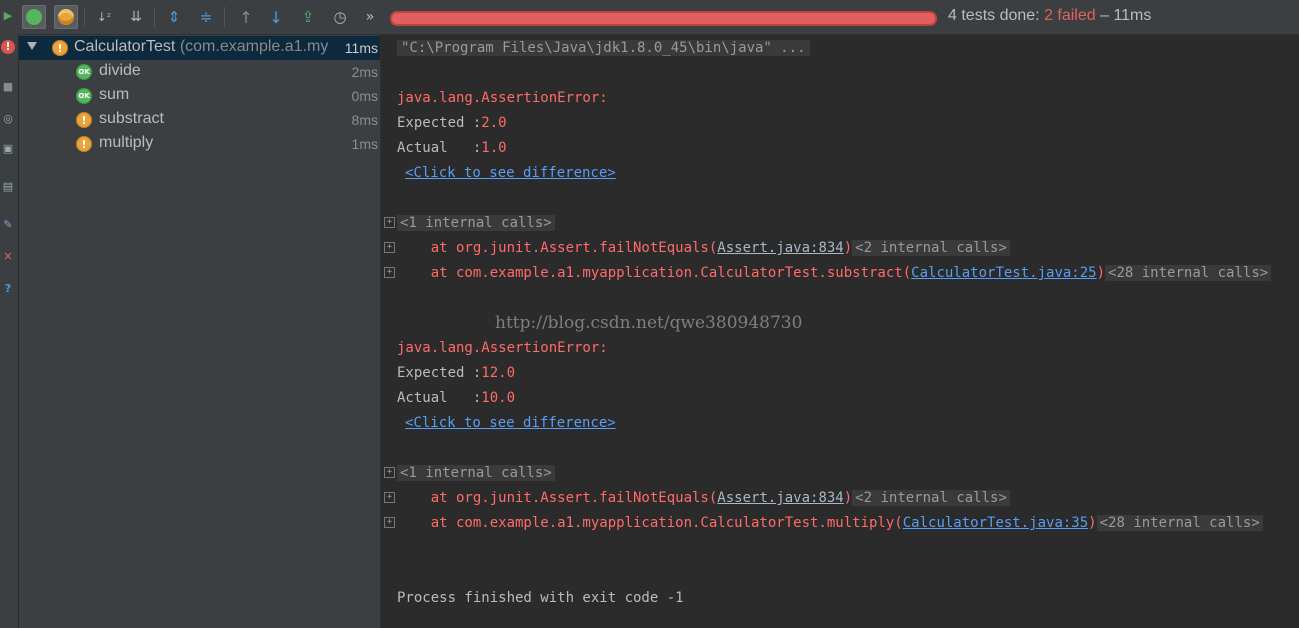 The width and height of the screenshot is (1299, 628). I want to click on close-icon: ✕, so click(8, 257).